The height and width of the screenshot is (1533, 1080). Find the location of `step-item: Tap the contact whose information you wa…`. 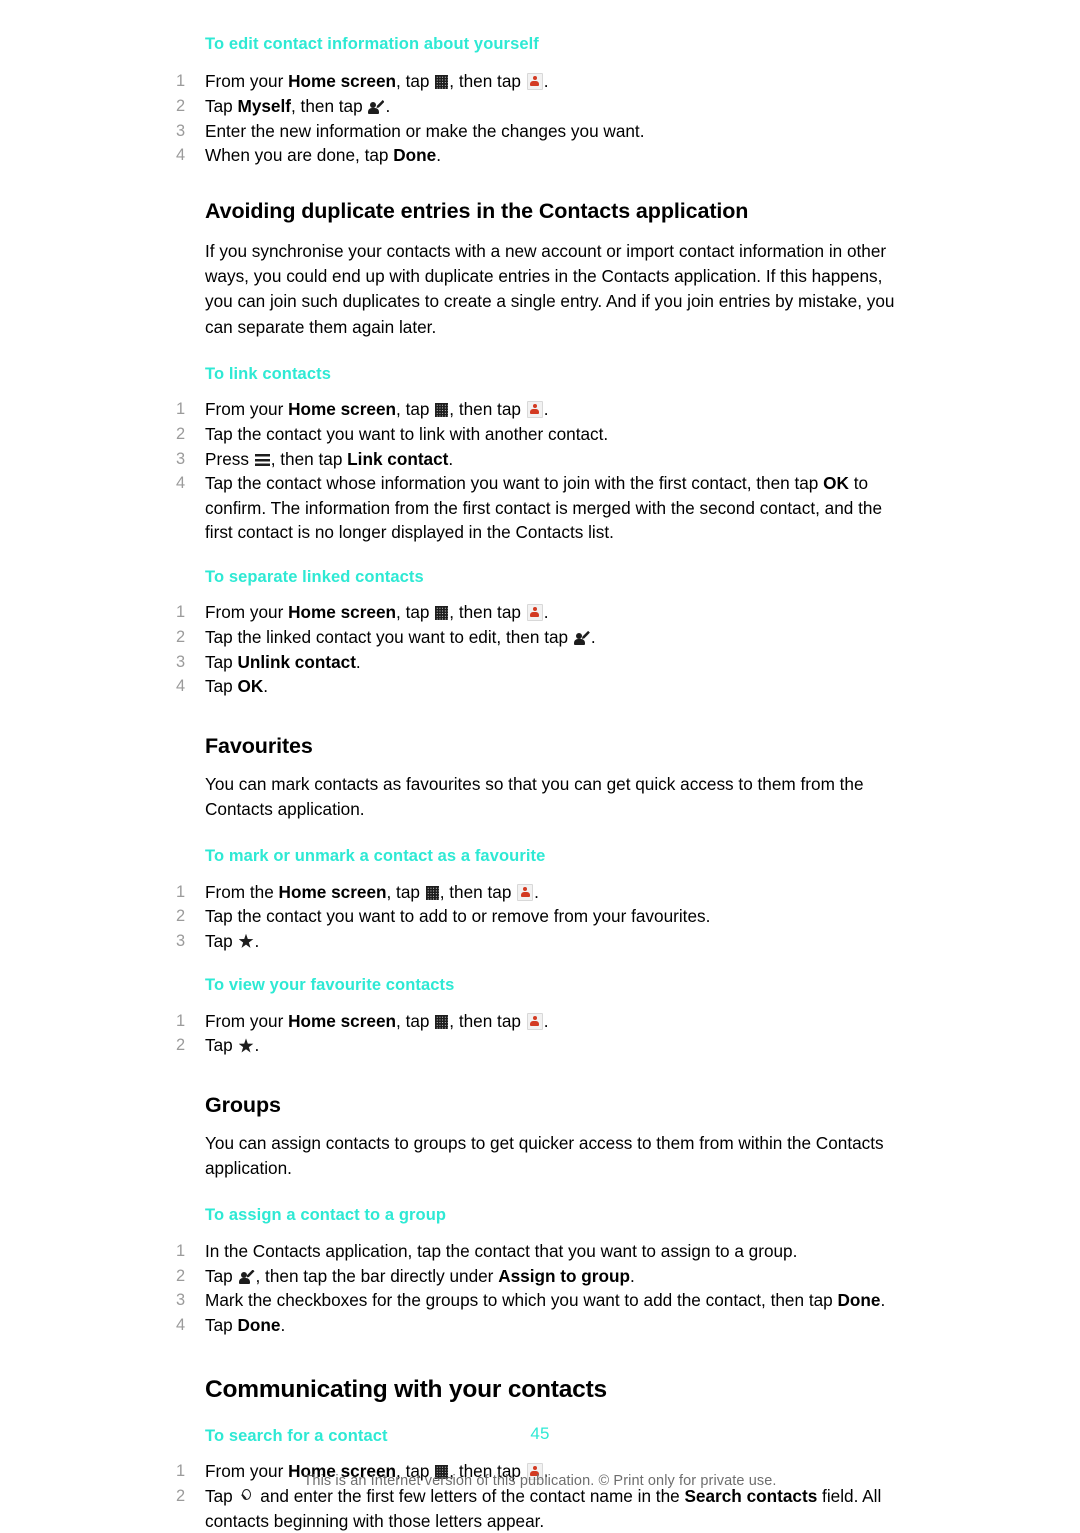

step-item: Tap the contact whose information you wa… is located at coordinates (540, 508).